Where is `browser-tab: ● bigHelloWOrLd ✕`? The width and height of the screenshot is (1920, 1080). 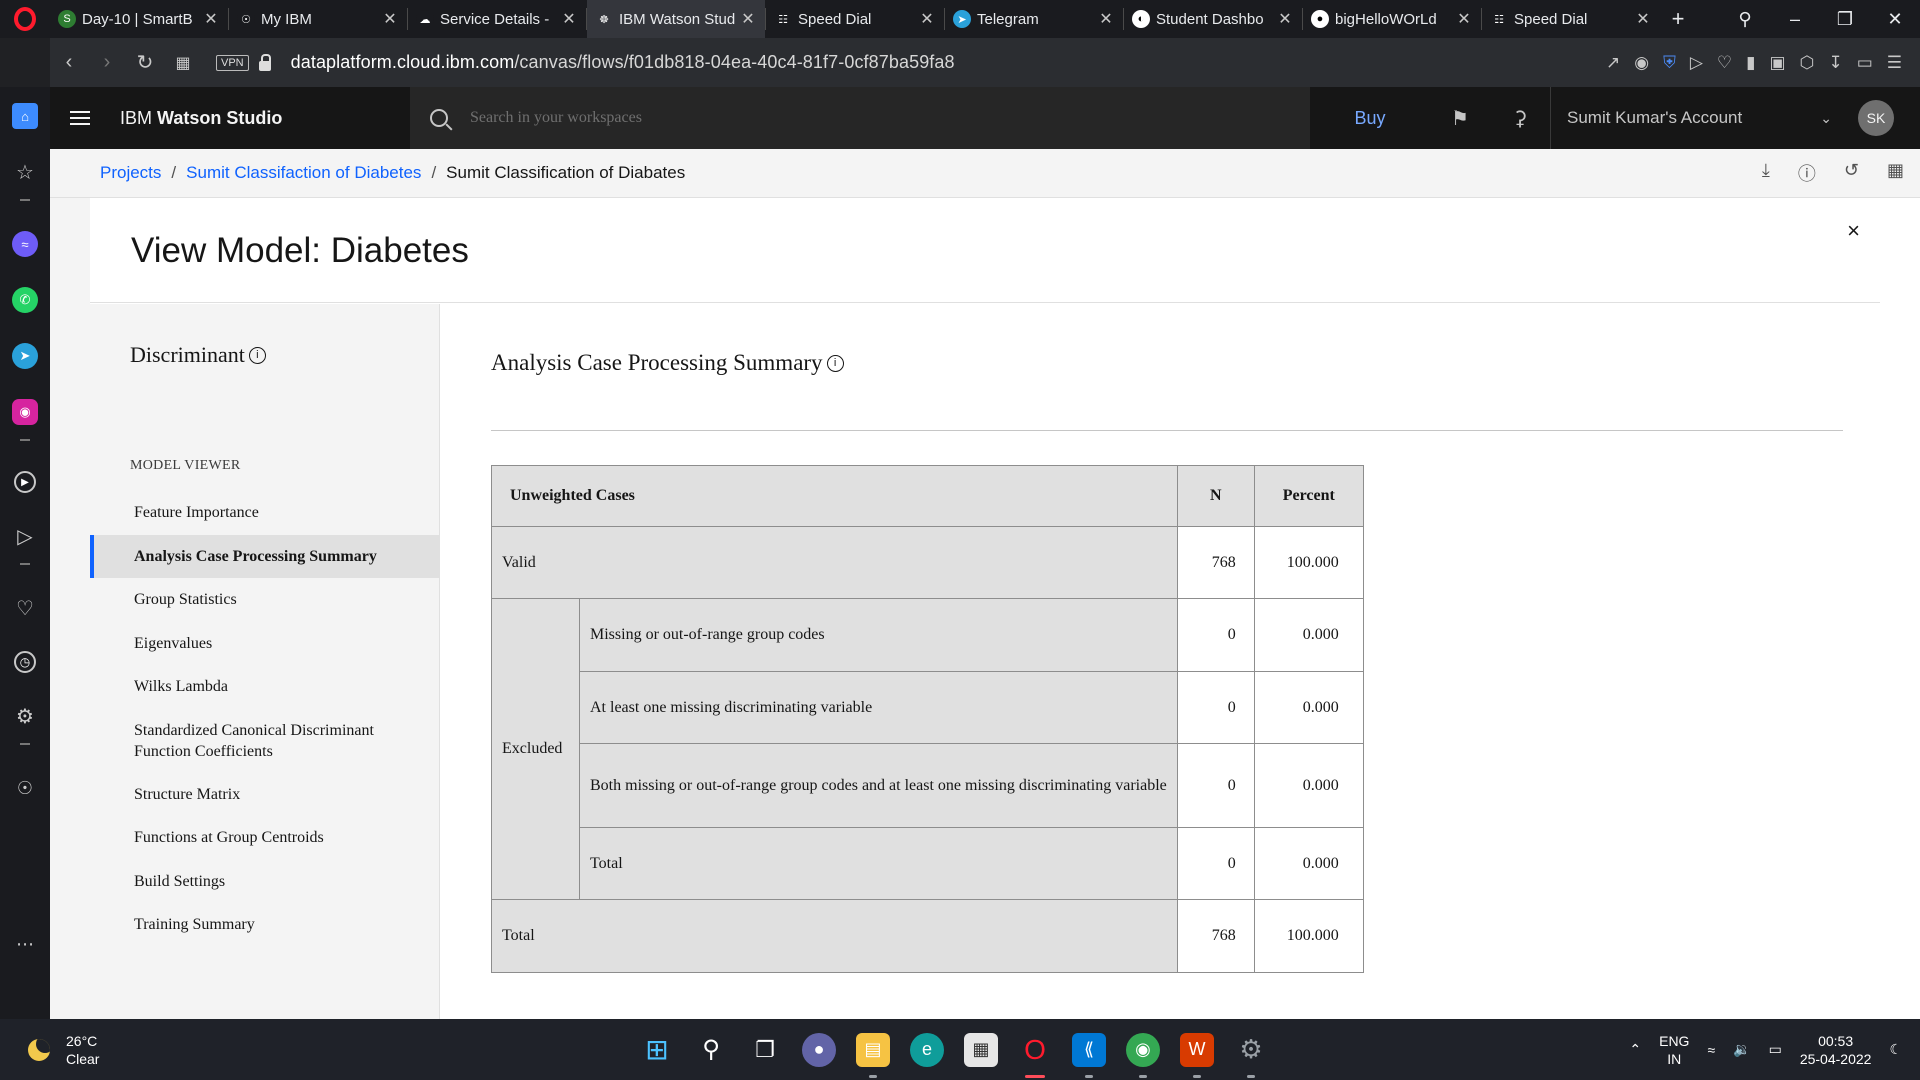 browser-tab: ● bigHelloWOrLd ✕ is located at coordinates (1392, 19).